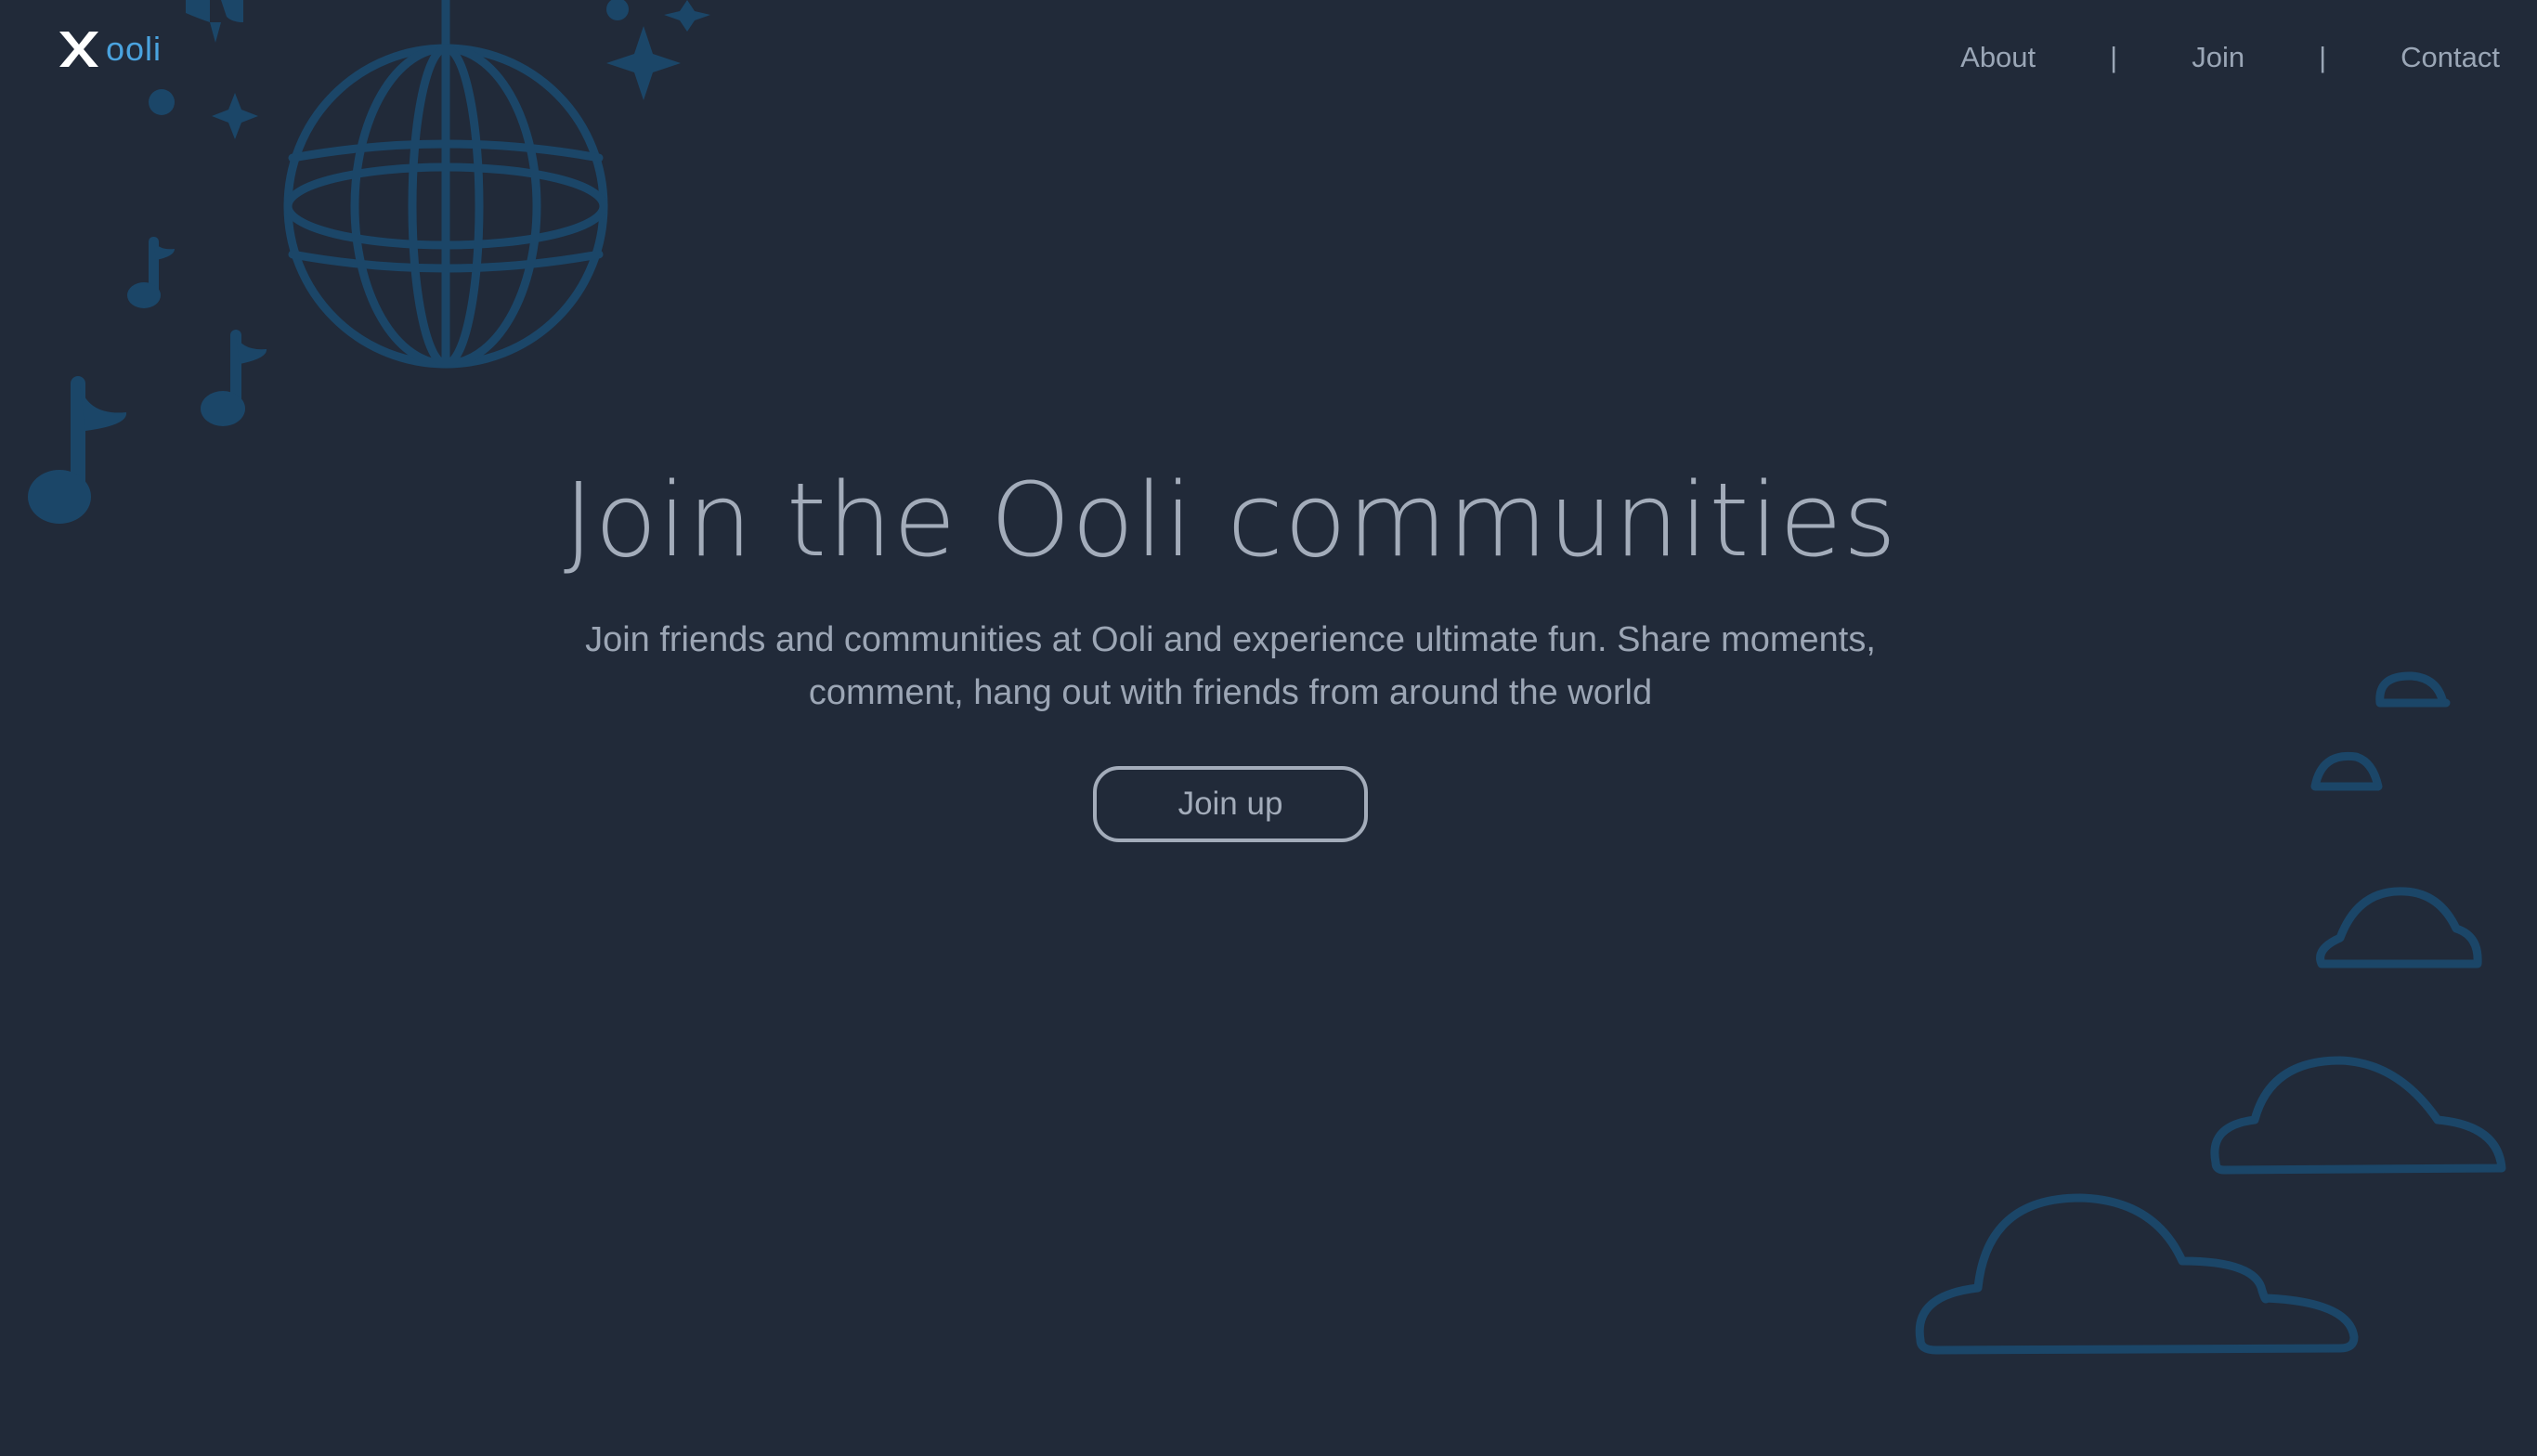  I want to click on nav-about-link: About, so click(1998, 57).